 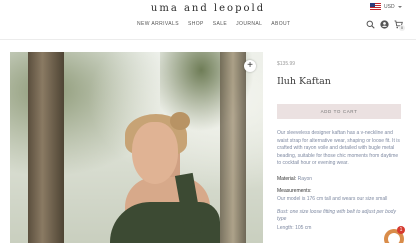 What do you see at coordinates (304, 81) in the screenshot?
I see `product-title: Iluh Kaftan` at bounding box center [304, 81].